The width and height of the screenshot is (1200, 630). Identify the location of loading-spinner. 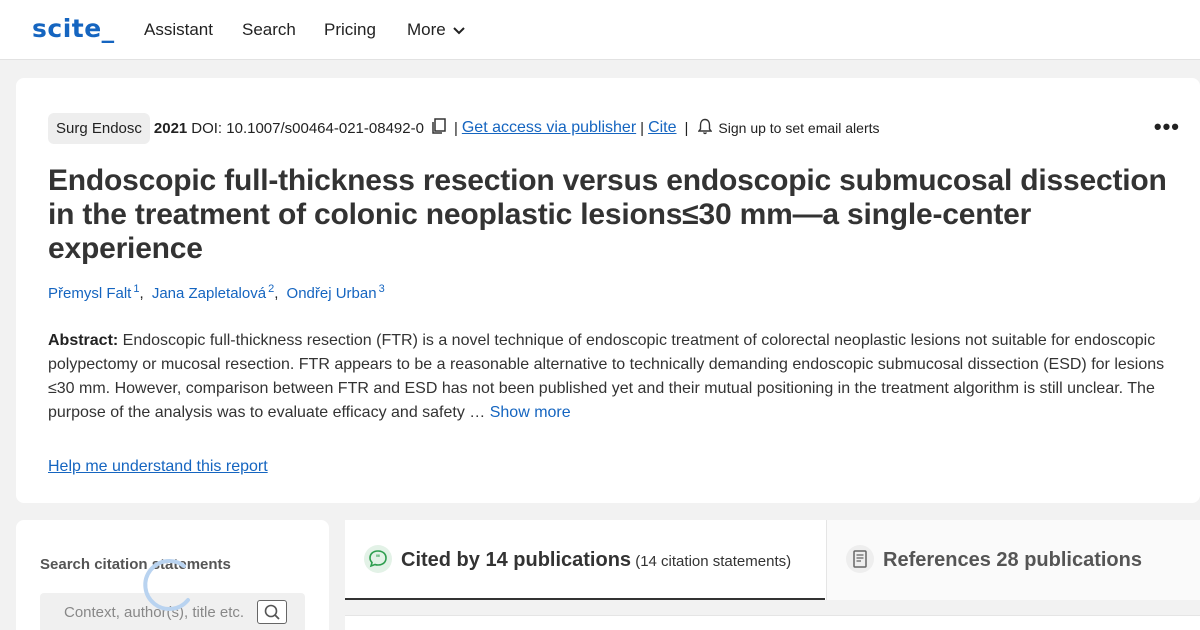
(170, 586).